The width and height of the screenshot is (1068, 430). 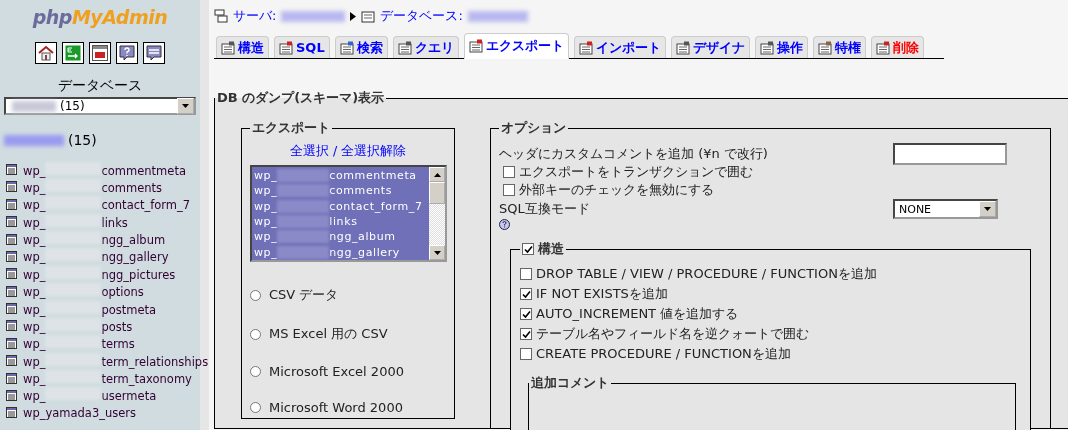 I want to click on sql-mode-select: NONE, so click(x=945, y=209).